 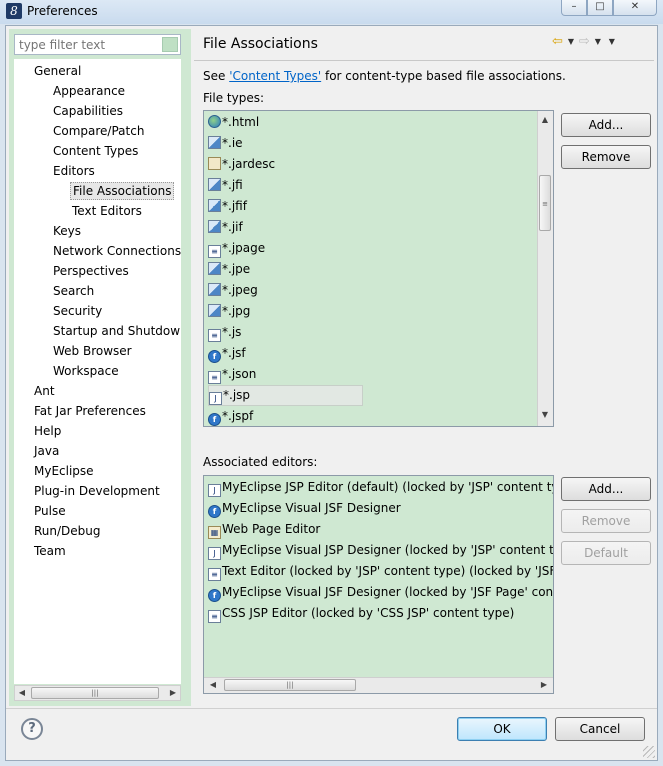 I want to click on file-type-row: *.html, so click(x=233, y=122).